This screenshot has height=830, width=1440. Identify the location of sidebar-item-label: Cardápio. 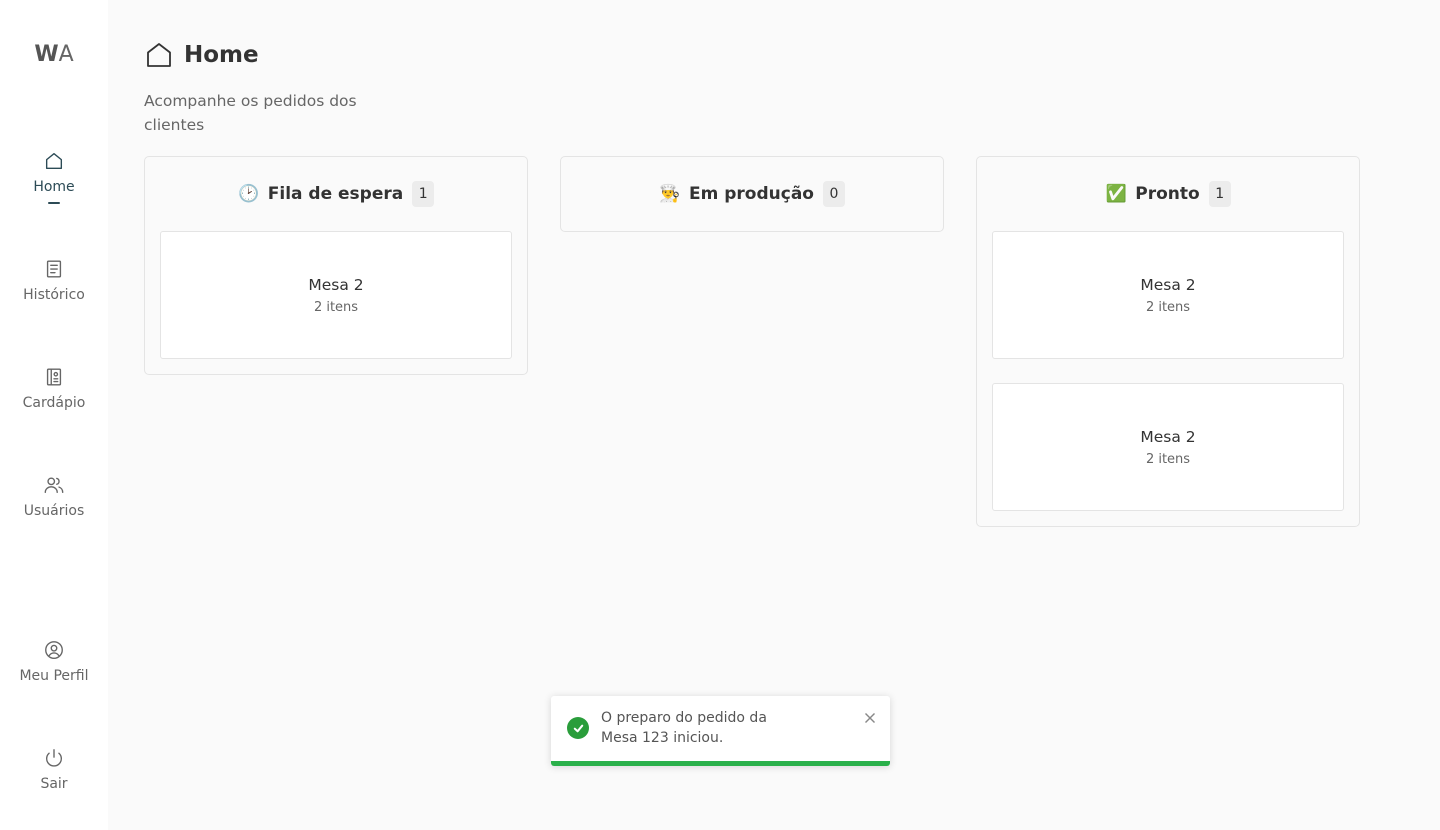
(54, 403).